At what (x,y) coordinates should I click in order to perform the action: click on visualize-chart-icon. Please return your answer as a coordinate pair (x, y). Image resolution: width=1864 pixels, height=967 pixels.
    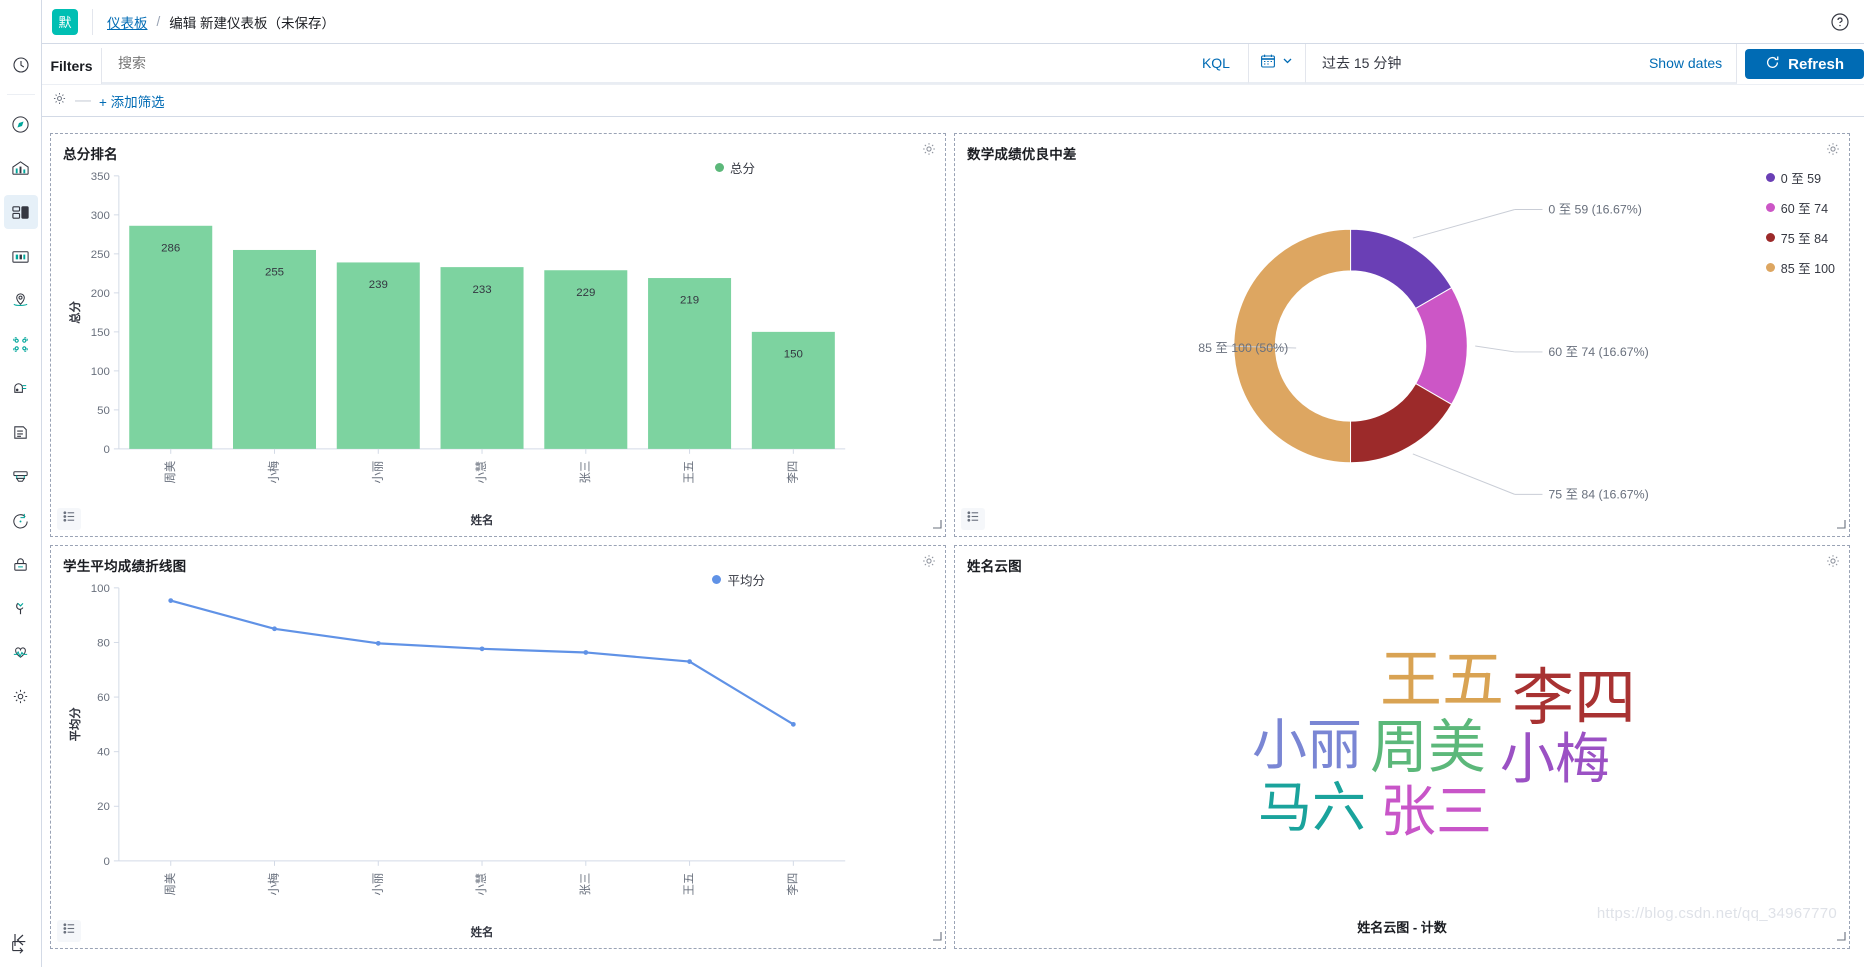
    Looking at the image, I should click on (20, 168).